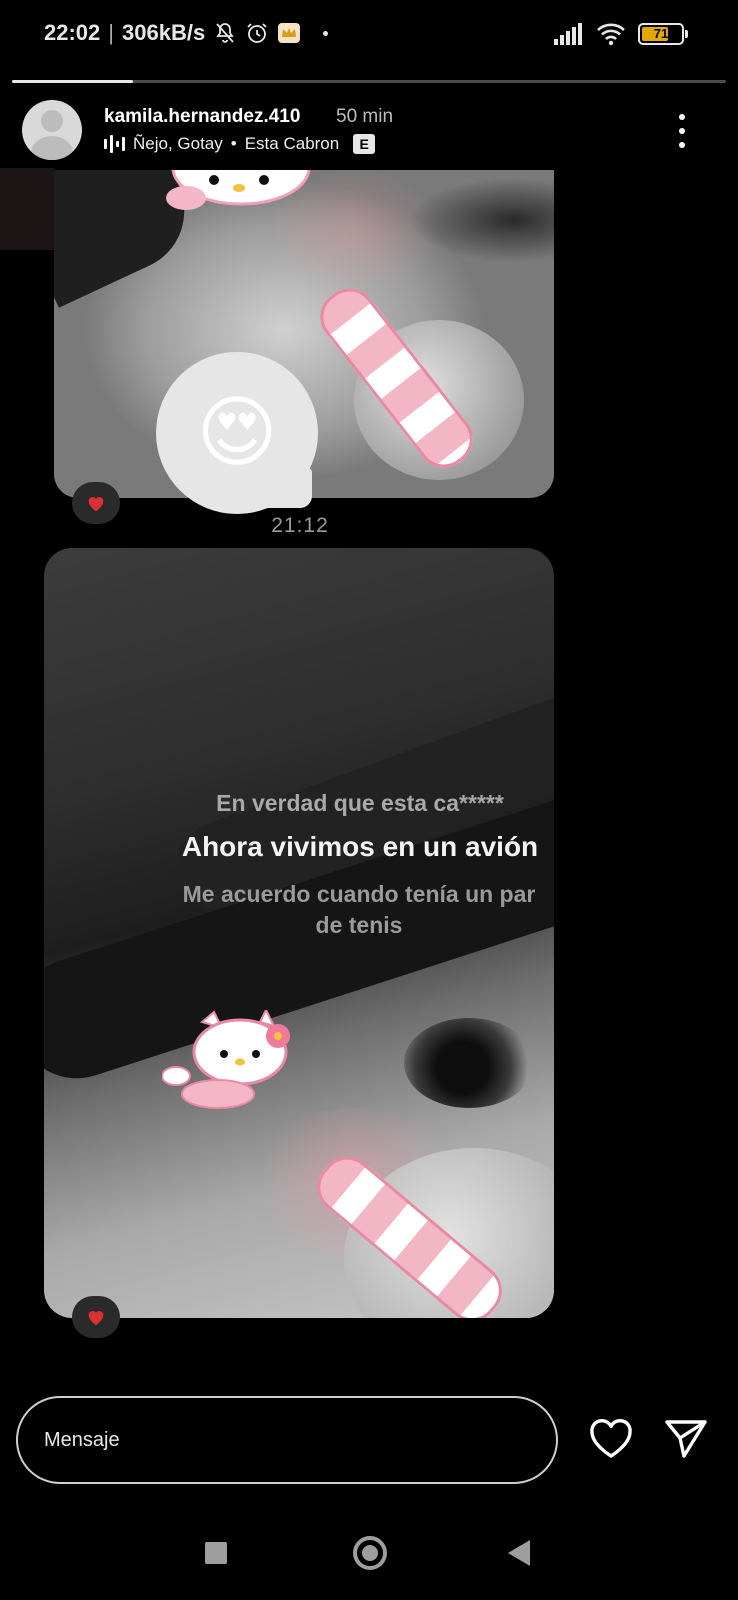  Describe the element at coordinates (52, 121) in the screenshot. I see `avatar-head` at that location.